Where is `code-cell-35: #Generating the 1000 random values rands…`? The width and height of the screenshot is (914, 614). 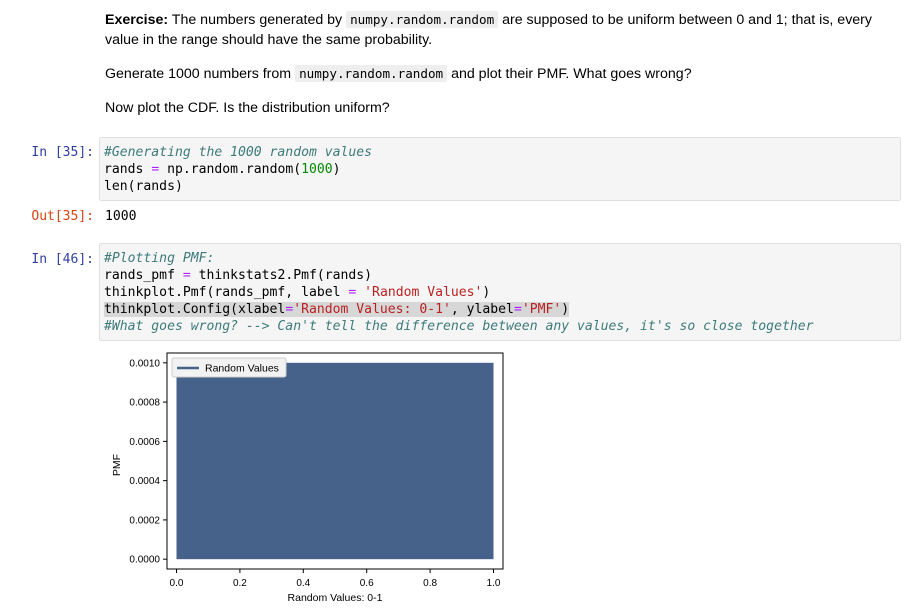 code-cell-35: #Generating the 1000 random values rands… is located at coordinates (500, 169).